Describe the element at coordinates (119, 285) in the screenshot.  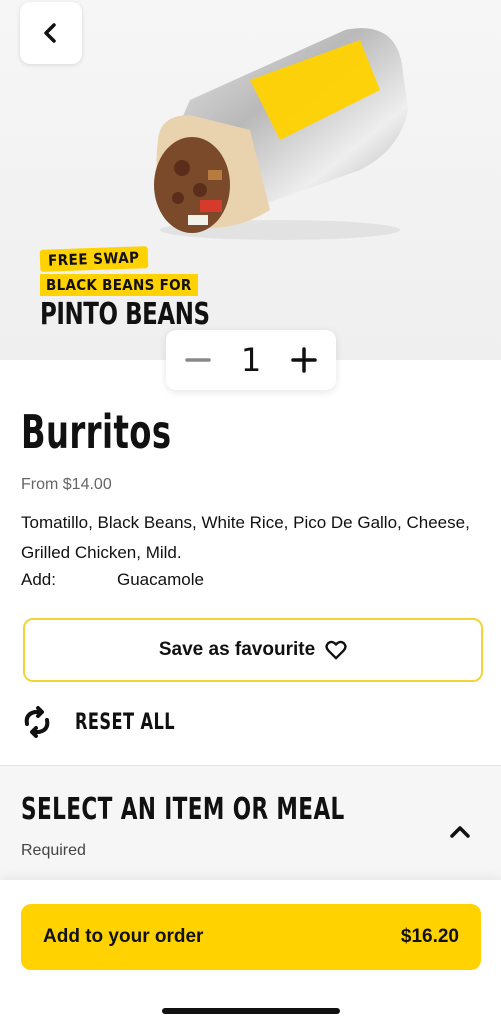
I see `promo-line-2: BLACK BEANS FOR` at that location.